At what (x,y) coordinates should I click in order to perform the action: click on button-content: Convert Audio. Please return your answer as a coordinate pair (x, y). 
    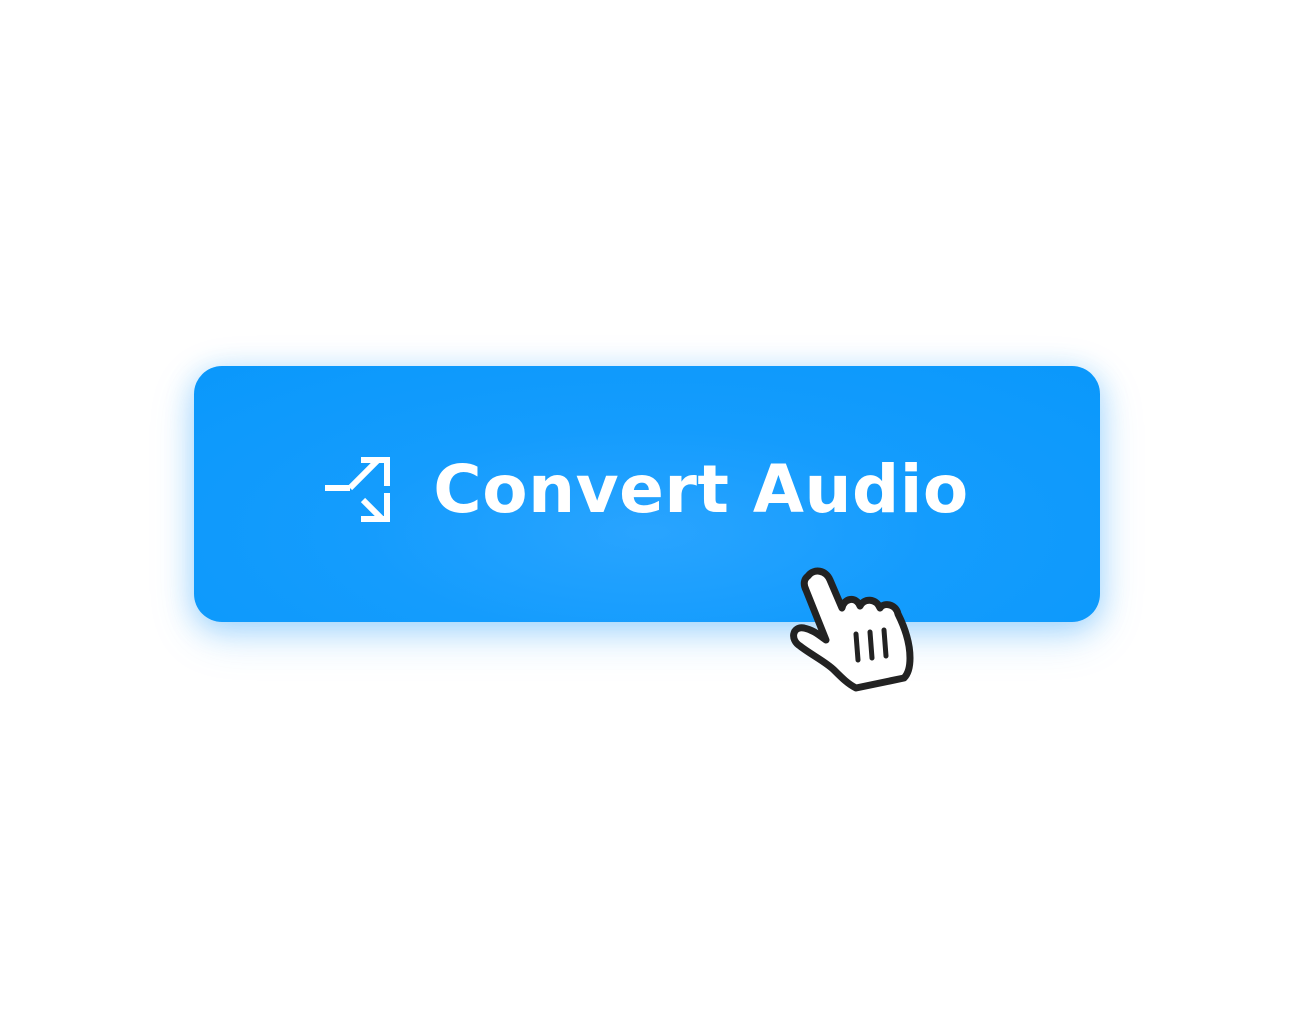
    Looking at the image, I should click on (646, 490).